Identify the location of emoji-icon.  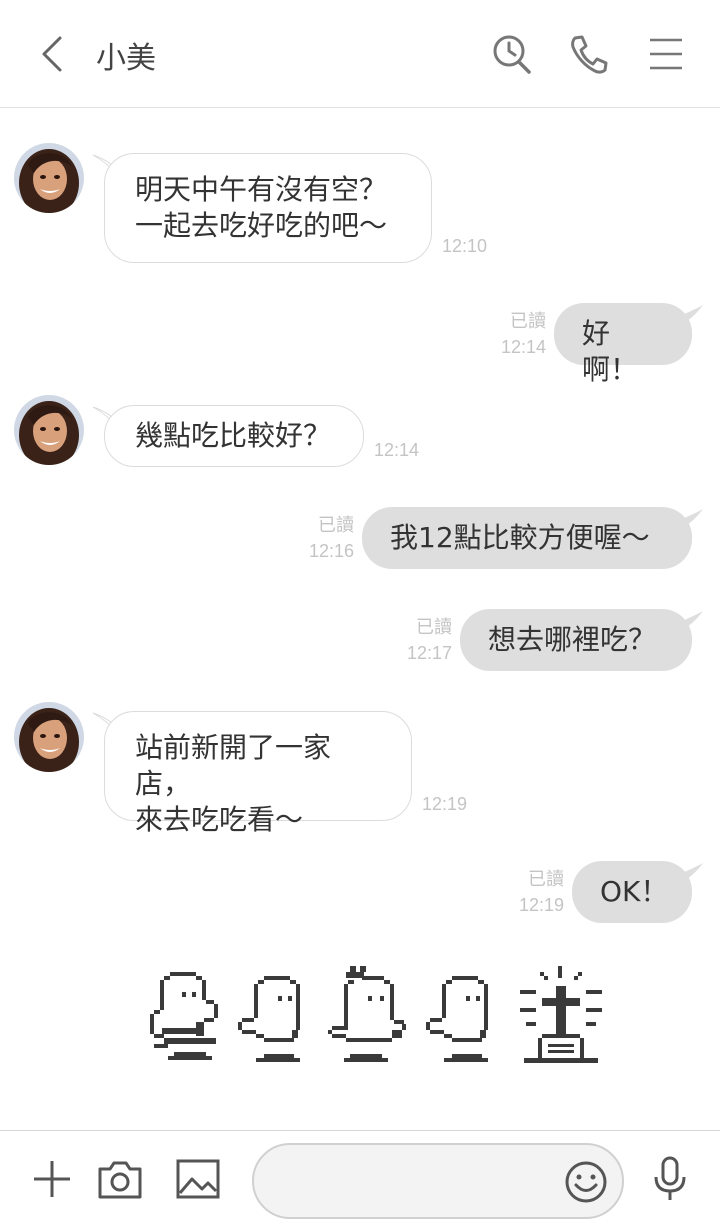
(586, 1182).